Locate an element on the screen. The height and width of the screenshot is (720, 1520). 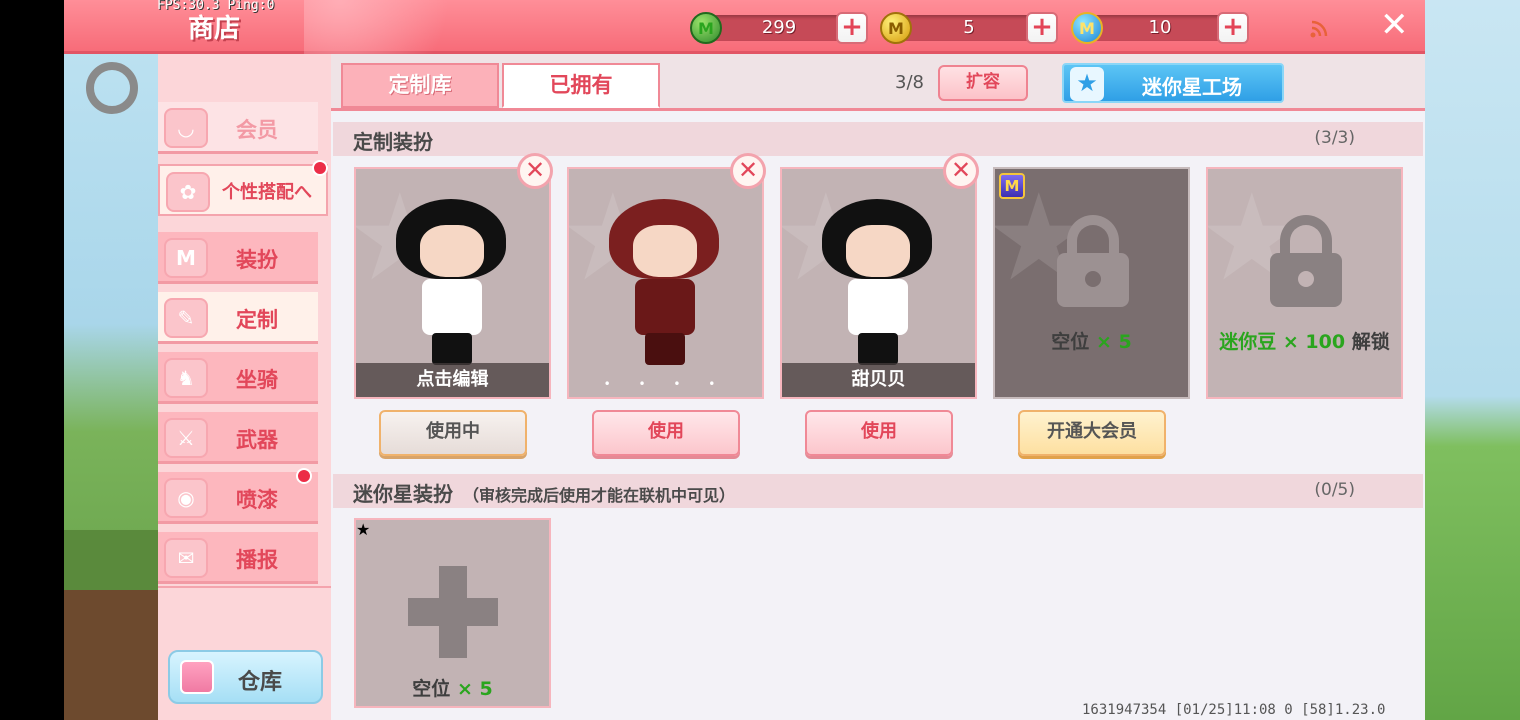
background-scenery-right is located at coordinates (1472, 360).